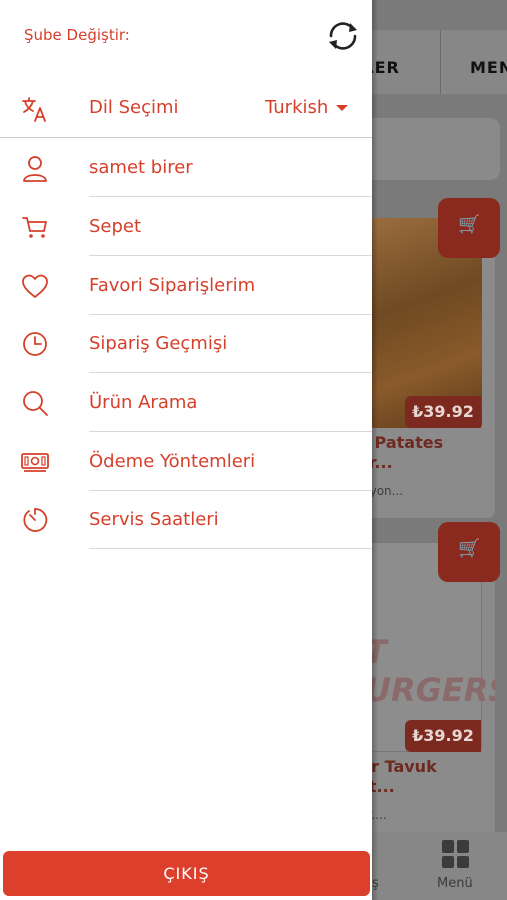 This screenshot has height=900, width=507. What do you see at coordinates (141, 167) in the screenshot?
I see `menu-item-label: samet birer` at bounding box center [141, 167].